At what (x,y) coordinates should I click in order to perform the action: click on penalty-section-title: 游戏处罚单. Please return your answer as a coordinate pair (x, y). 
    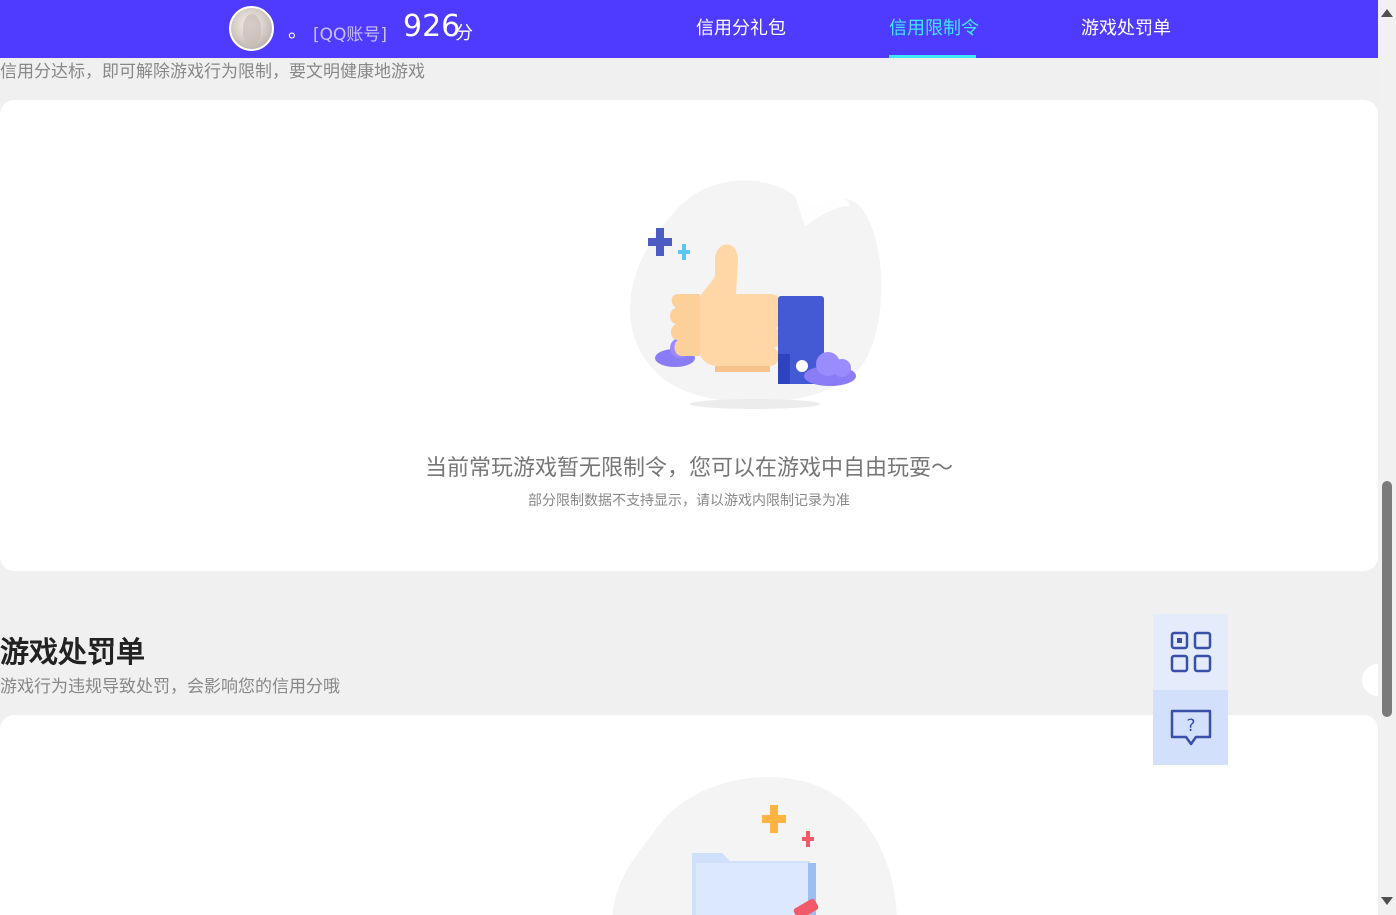
    Looking at the image, I should click on (73, 652).